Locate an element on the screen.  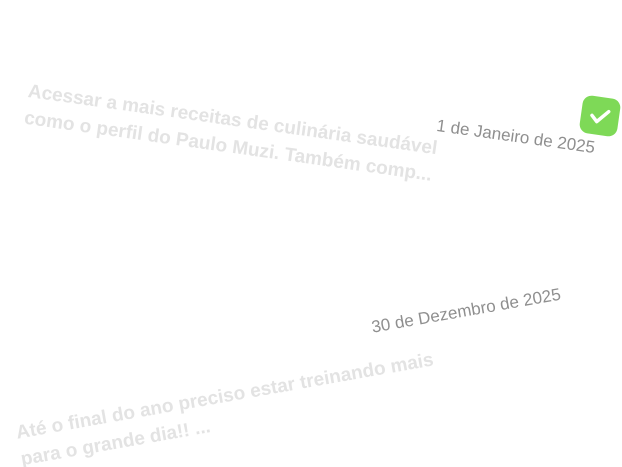
goal-date: 30 de Dezembro de 2025 is located at coordinates (466, 310).